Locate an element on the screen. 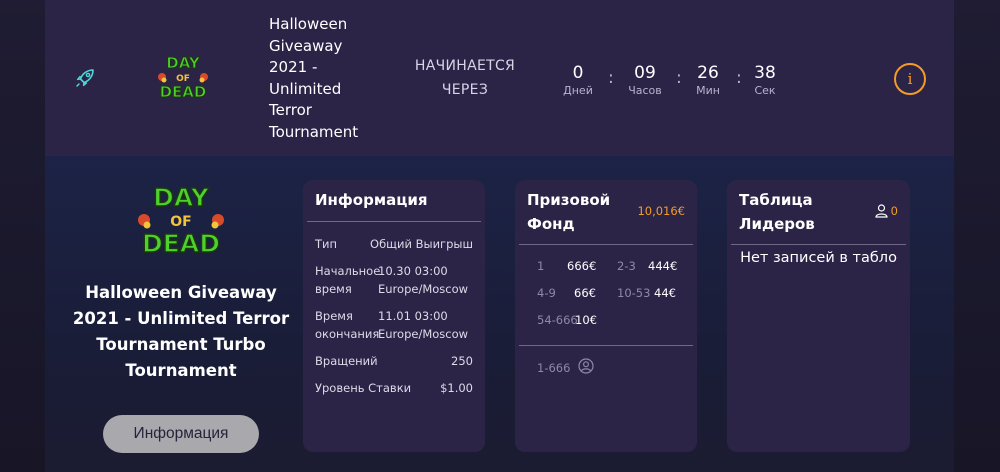 This screenshot has width=1000, height=472. info-row-value: 10.30 03:00 Europe/Moscow is located at coordinates (423, 280).